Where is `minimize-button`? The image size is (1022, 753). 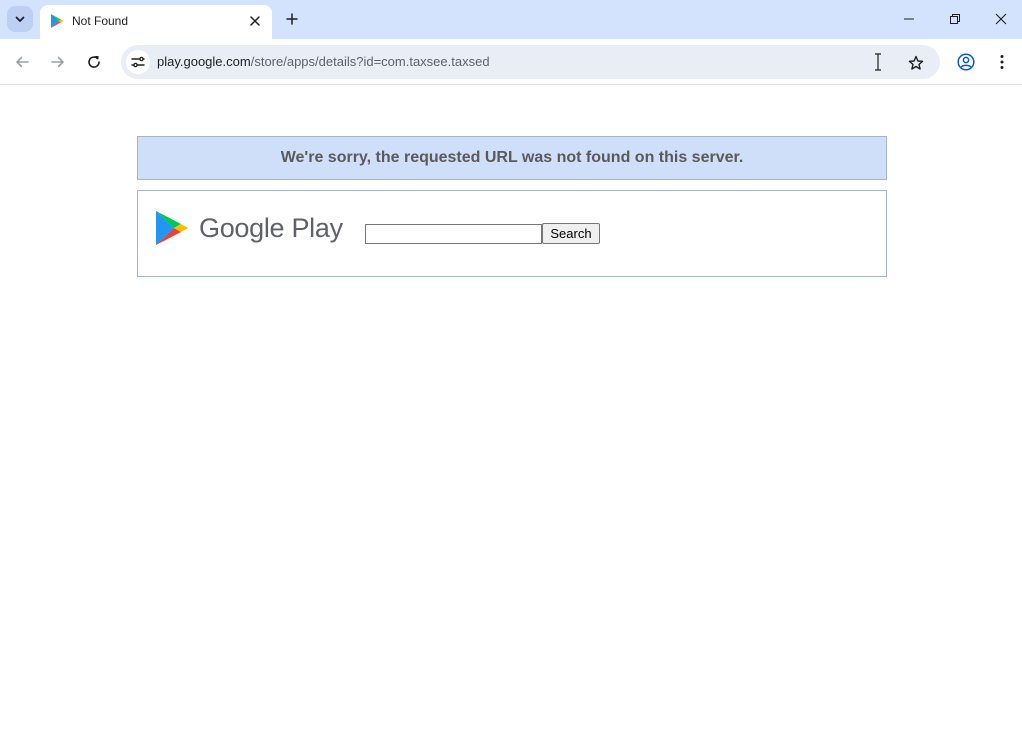 minimize-button is located at coordinates (909, 19).